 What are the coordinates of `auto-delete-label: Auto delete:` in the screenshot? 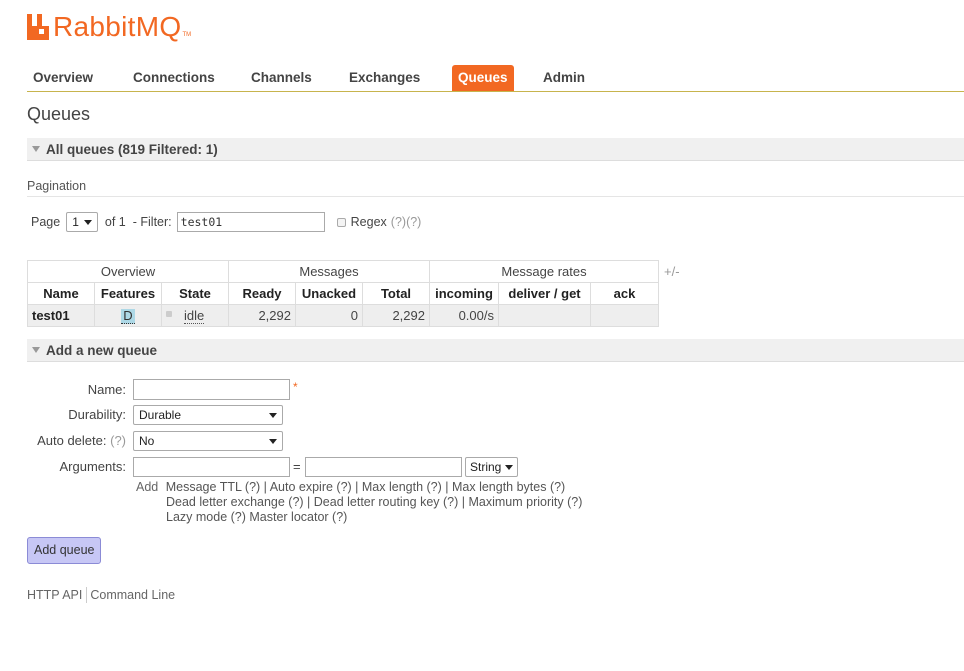 It's located at (72, 440).